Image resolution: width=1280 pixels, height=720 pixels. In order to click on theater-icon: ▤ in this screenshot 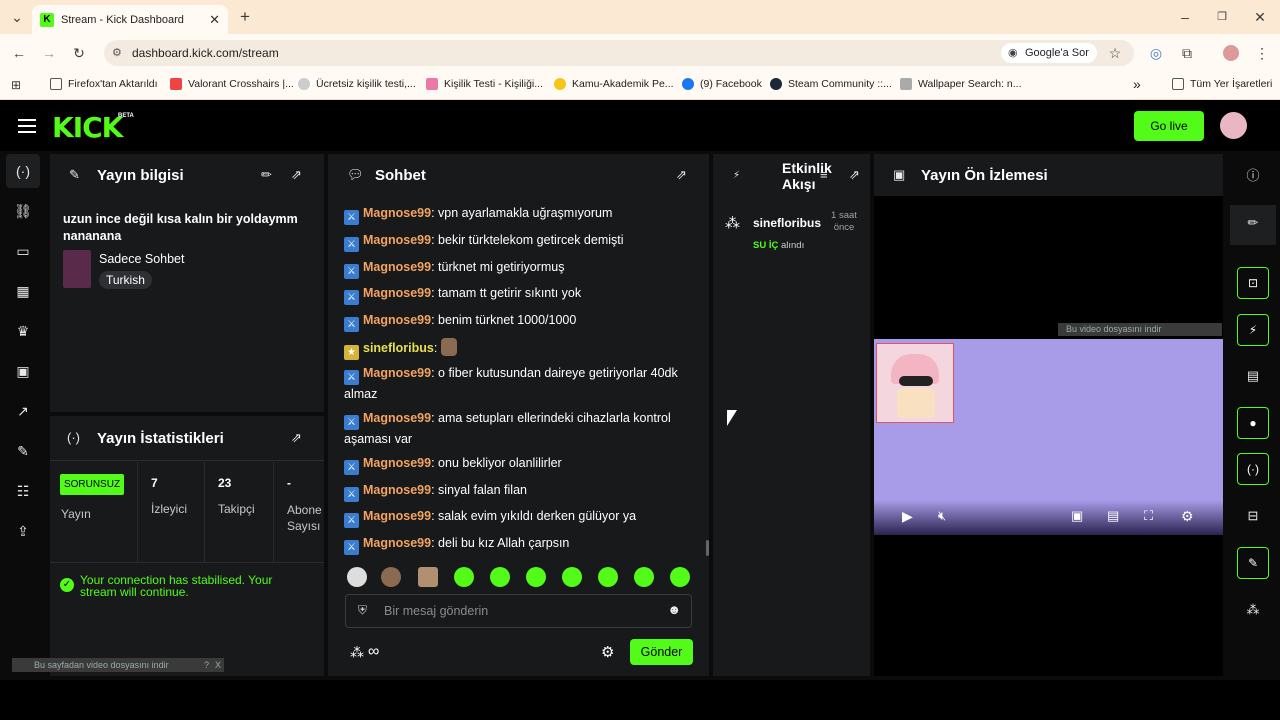, I will do `click(1113, 516)`.